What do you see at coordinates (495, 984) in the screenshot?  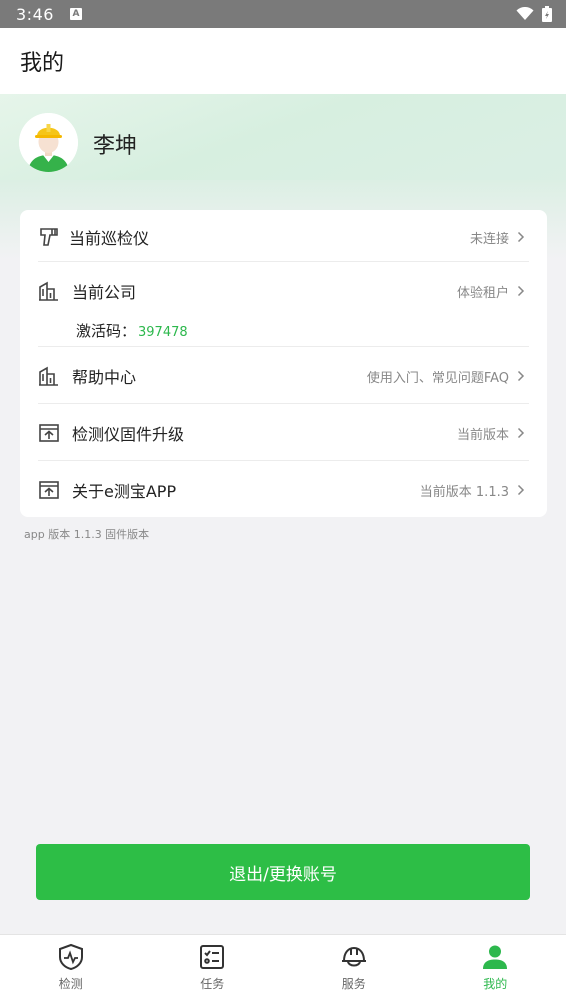 I see `tab-label: 我的` at bounding box center [495, 984].